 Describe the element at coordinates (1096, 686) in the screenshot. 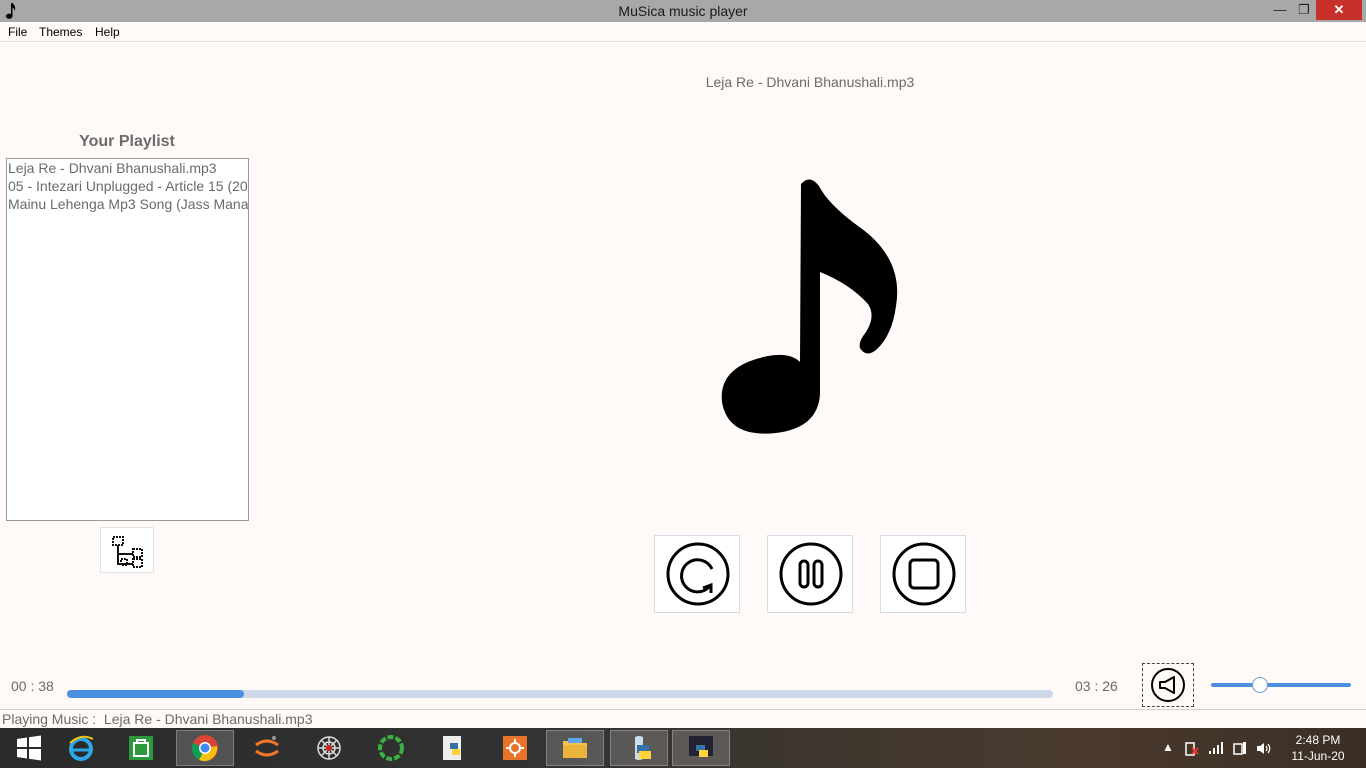

I see `total-time-label: 03 : 26` at that location.